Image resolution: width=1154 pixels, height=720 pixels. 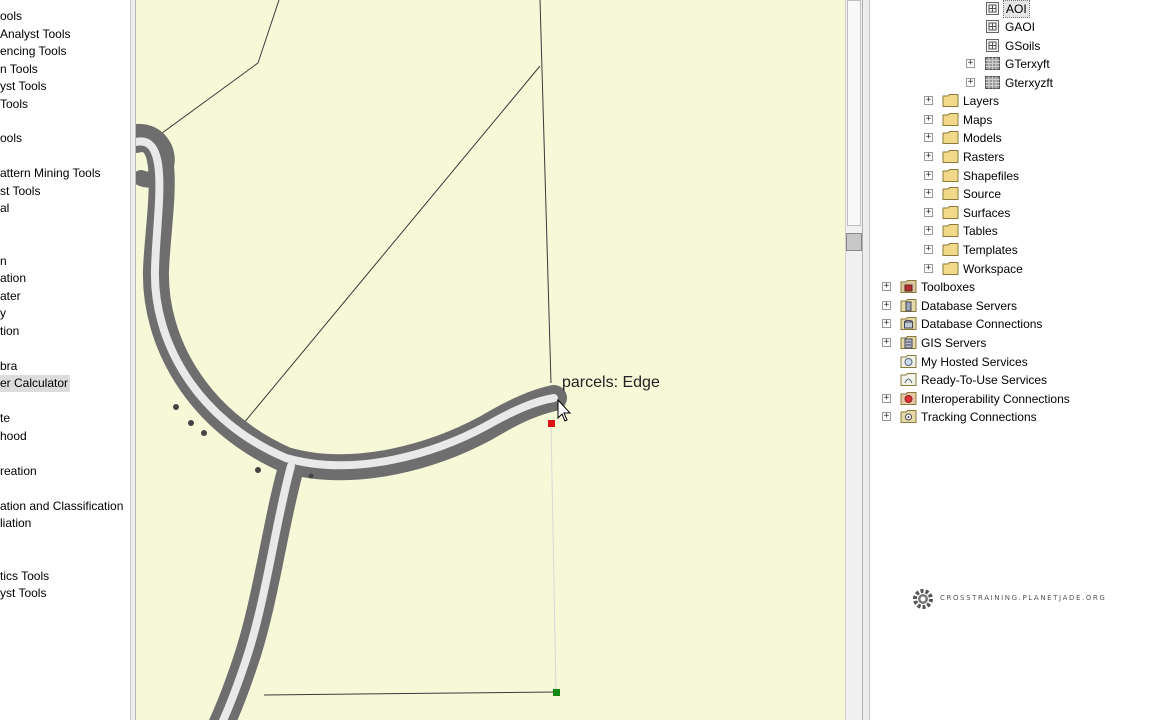 I want to click on ready-services-icon, so click(x=908, y=379).